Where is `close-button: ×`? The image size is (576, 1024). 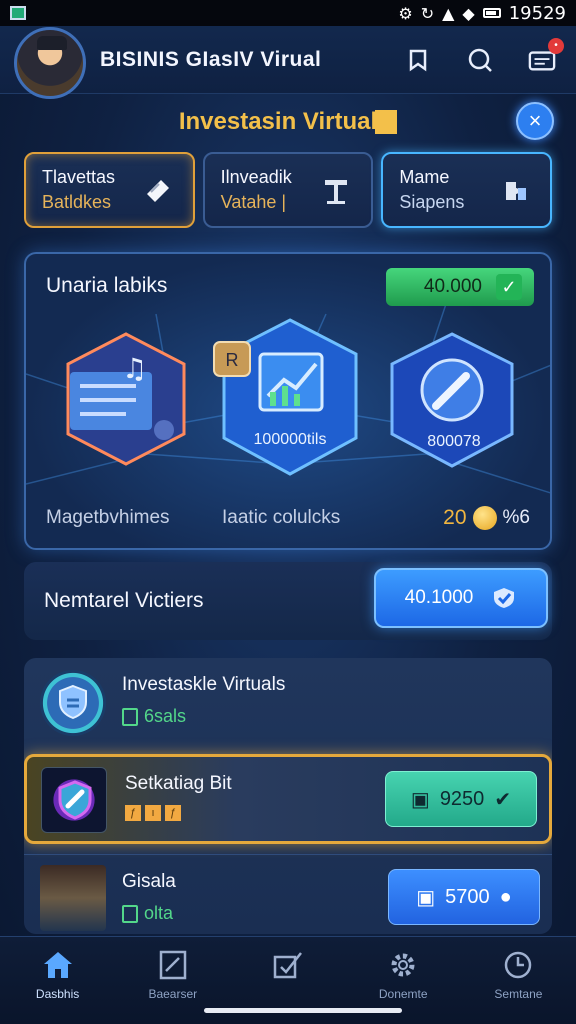
close-button: × is located at coordinates (535, 121).